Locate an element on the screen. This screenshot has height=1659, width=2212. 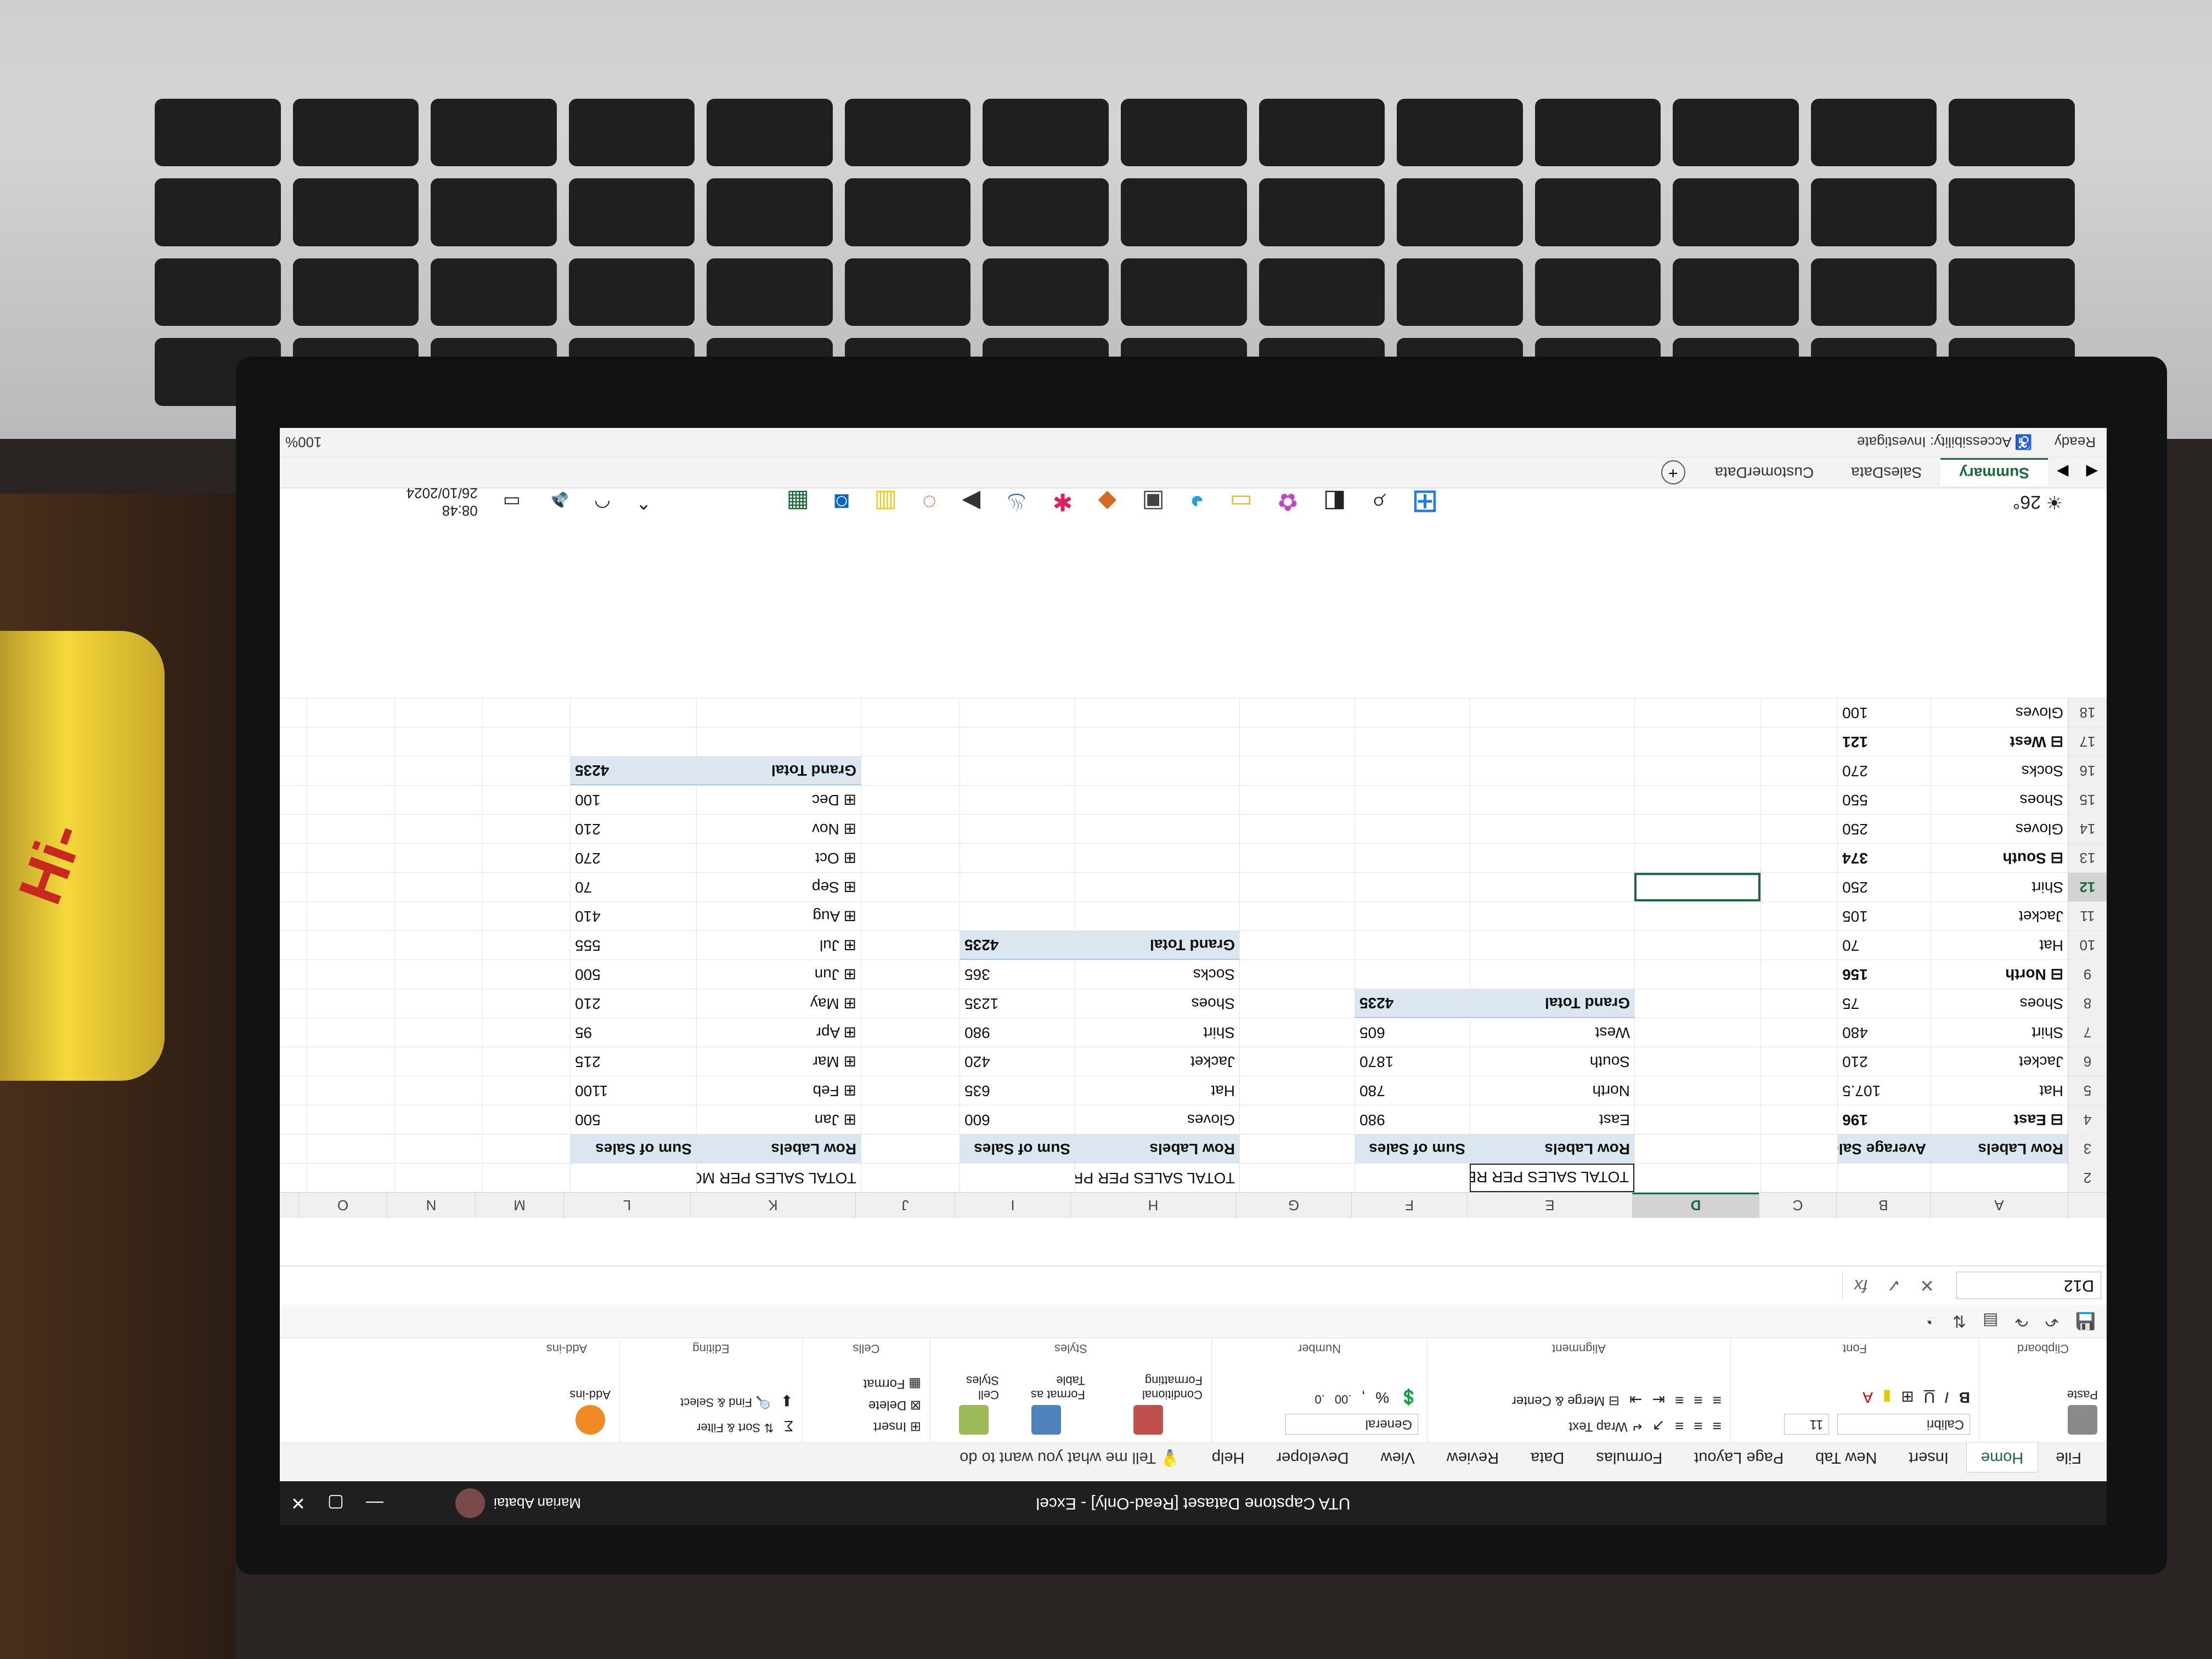
row-header: 15 is located at coordinates (2087, 800).